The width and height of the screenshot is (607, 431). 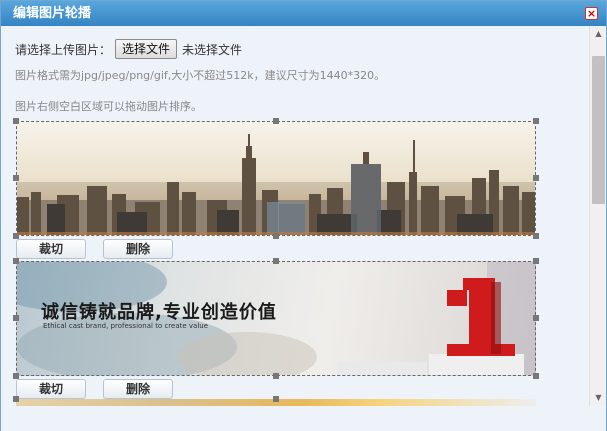 I want to click on banner-title: 诚信铸就品牌,专业创造价值, so click(x=159, y=312).